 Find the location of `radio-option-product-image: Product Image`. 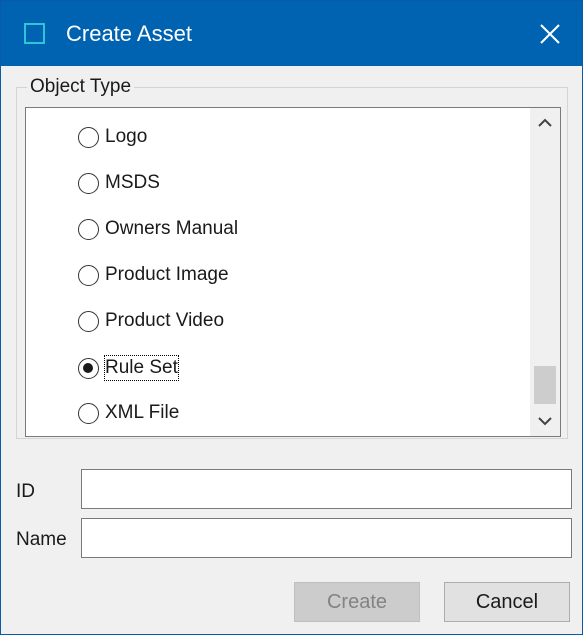

radio-option-product-image: Product Image is located at coordinates (153, 275).